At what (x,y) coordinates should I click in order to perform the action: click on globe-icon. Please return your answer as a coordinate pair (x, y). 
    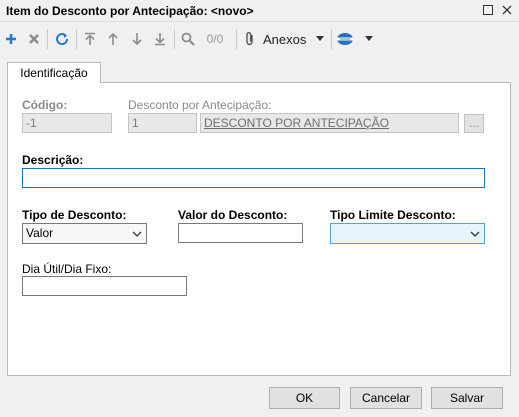
    Looking at the image, I should click on (345, 39).